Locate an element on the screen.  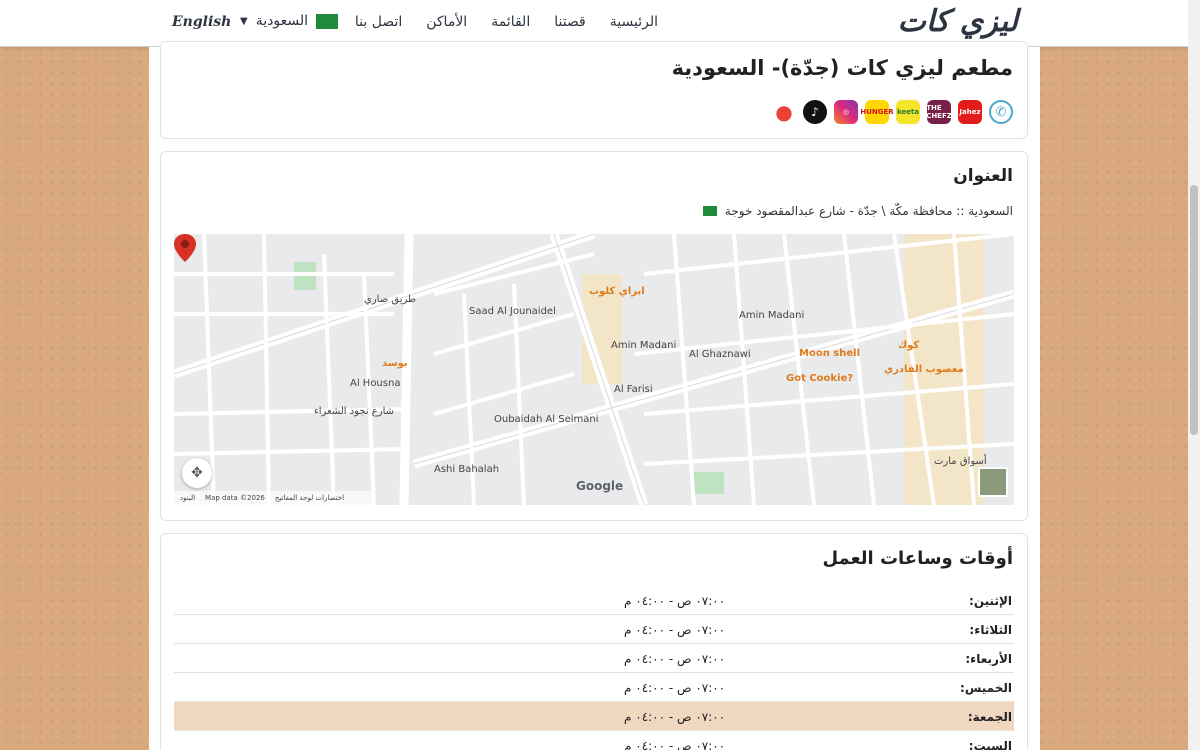
map-label: Al Housna is located at coordinates (375, 383).